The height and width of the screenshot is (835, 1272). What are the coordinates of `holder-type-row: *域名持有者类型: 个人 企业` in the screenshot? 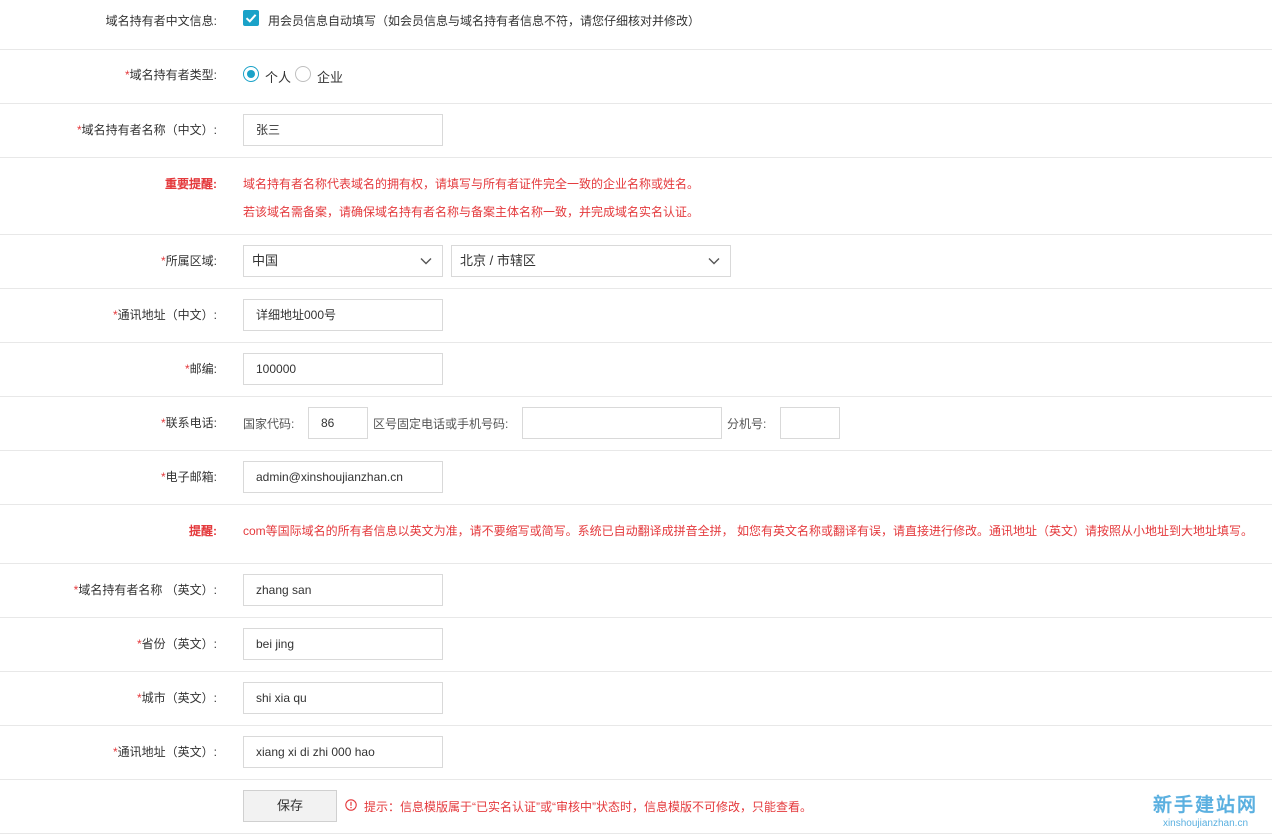 It's located at (636, 77).